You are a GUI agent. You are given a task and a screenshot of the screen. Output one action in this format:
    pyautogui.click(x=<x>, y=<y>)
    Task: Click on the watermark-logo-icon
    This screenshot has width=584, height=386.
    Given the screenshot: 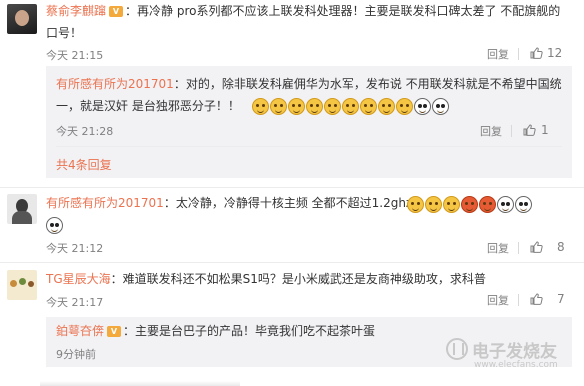 What is the action you would take?
    pyautogui.click(x=457, y=349)
    